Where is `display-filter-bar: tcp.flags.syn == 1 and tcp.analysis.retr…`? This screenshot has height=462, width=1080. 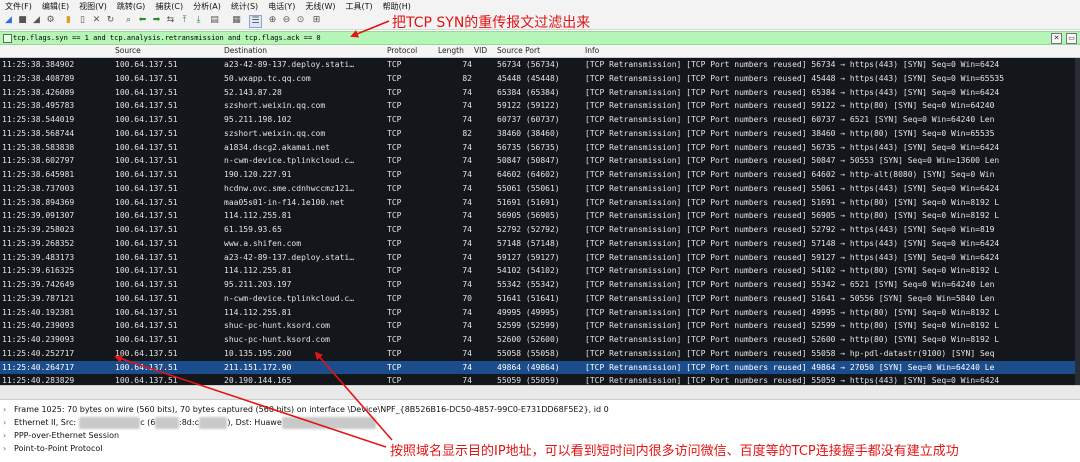
display-filter-bar: tcp.flags.syn == 1 and tcp.analysis.retr… is located at coordinates (540, 38).